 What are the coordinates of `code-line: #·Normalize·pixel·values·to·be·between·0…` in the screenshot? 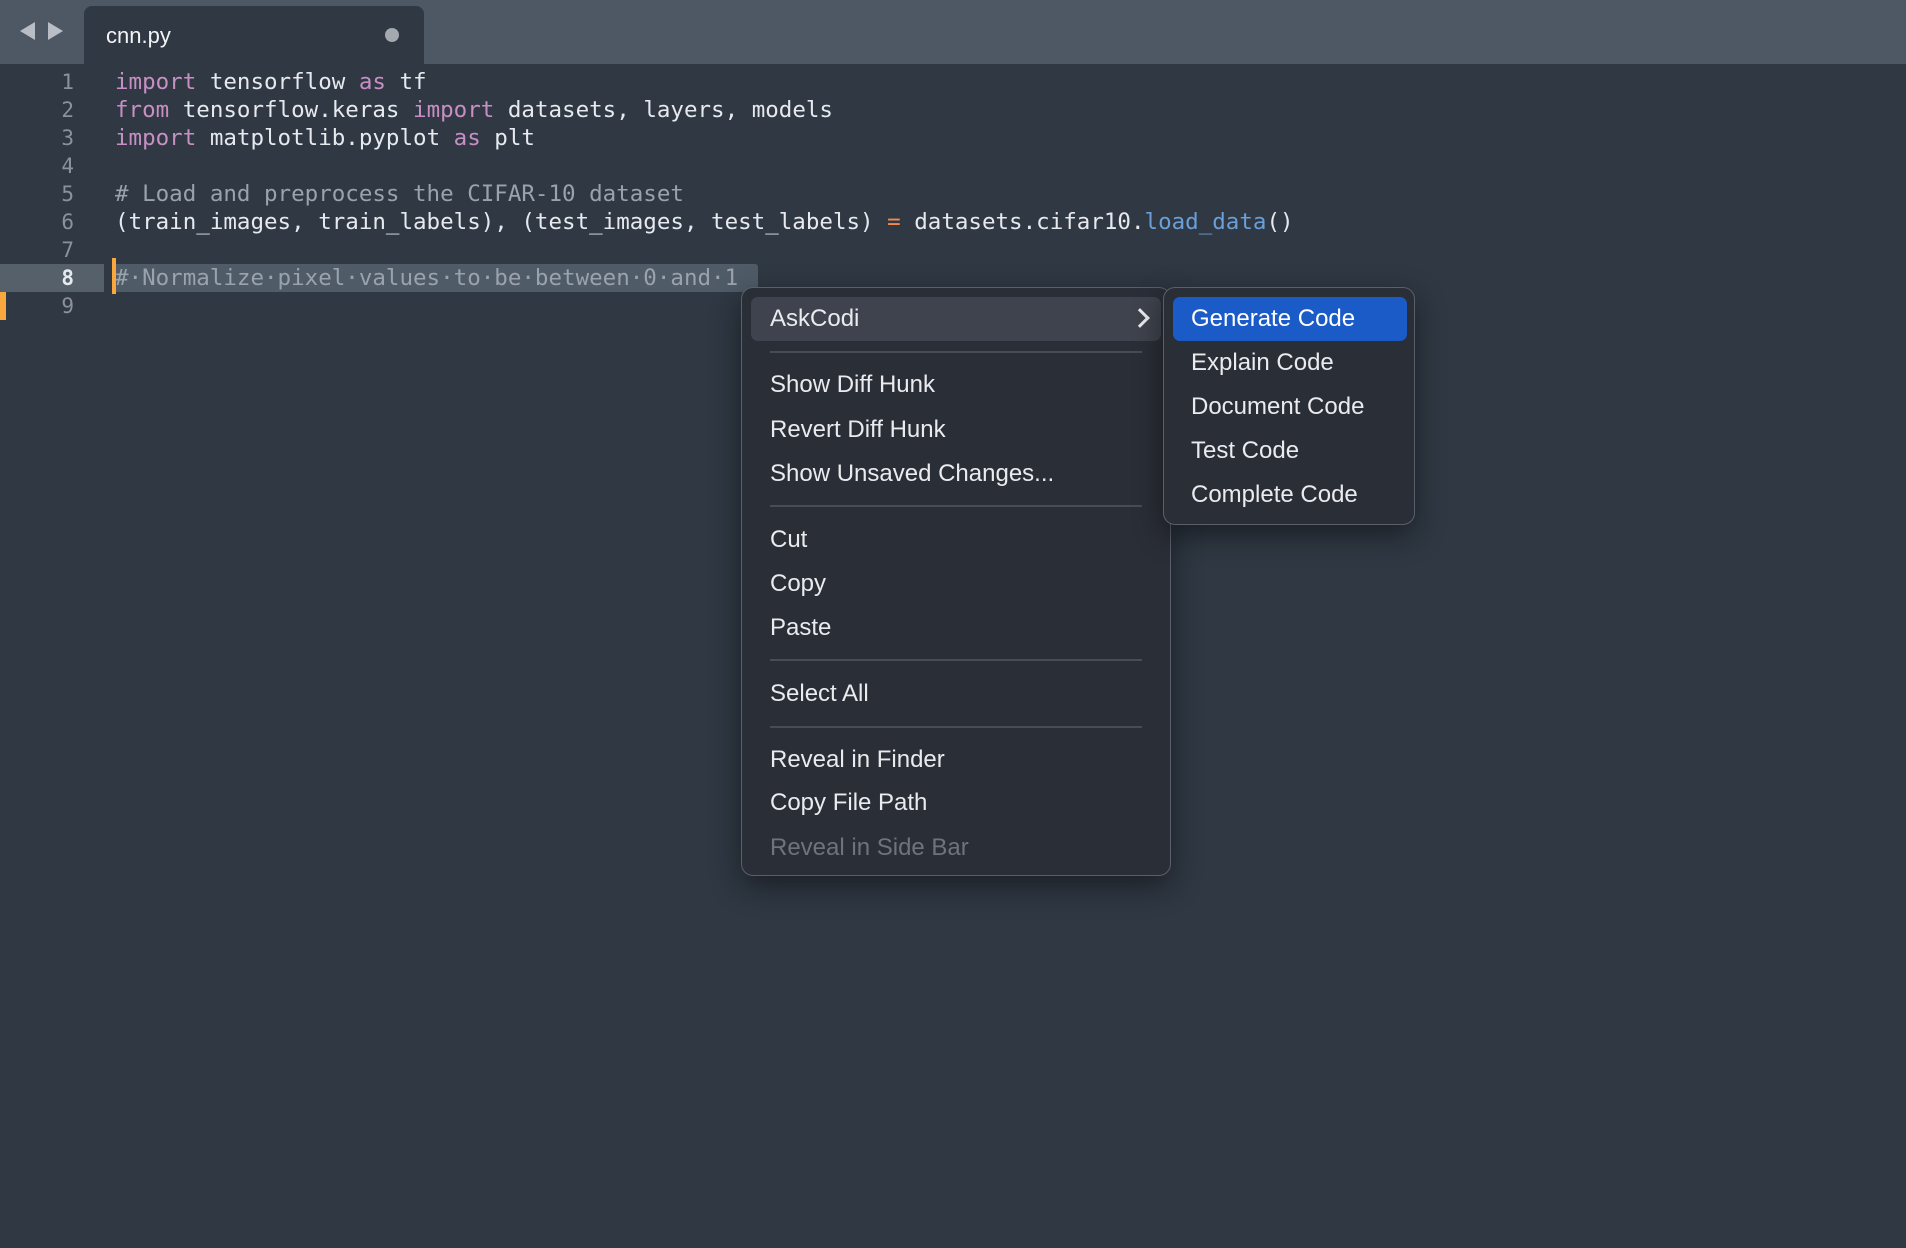 It's located at (426, 278).